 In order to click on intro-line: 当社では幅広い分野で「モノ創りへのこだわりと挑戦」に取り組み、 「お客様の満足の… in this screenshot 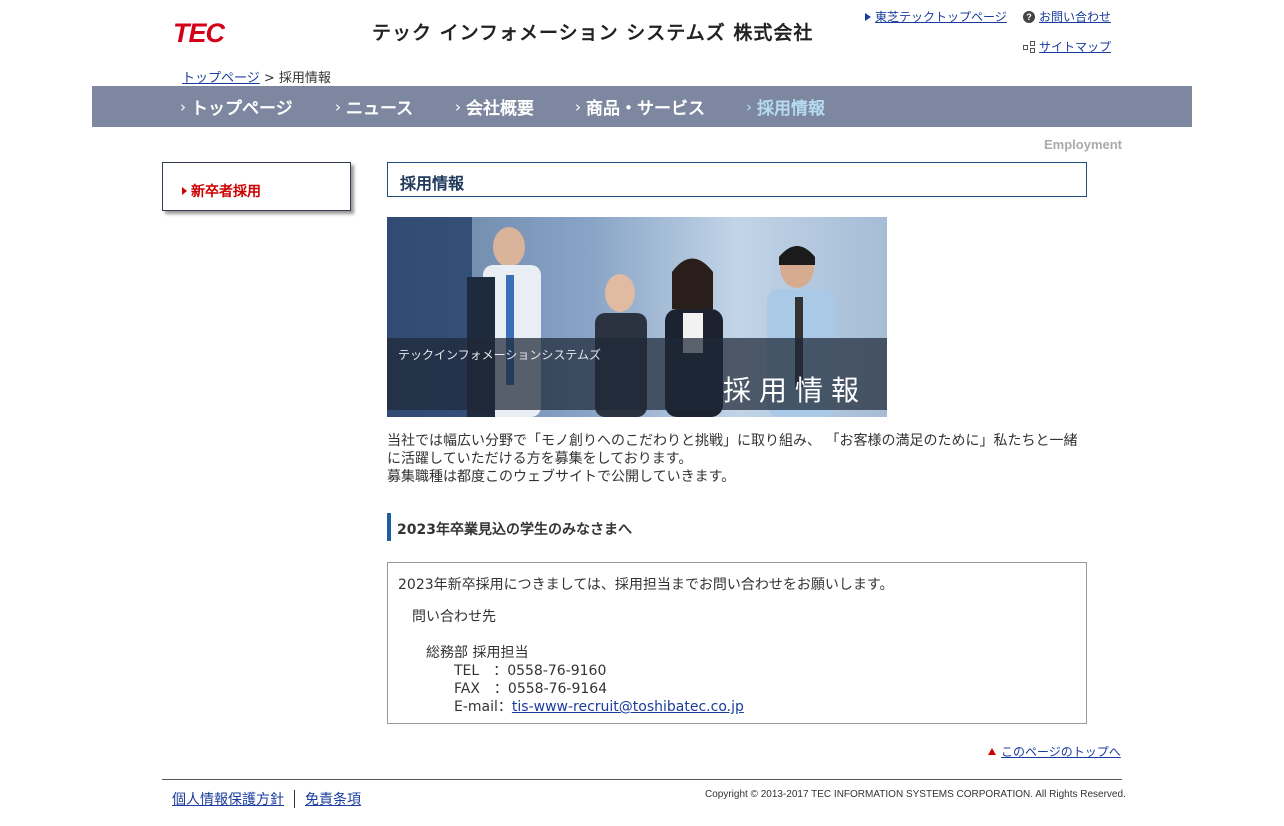, I will do `click(732, 441)`.